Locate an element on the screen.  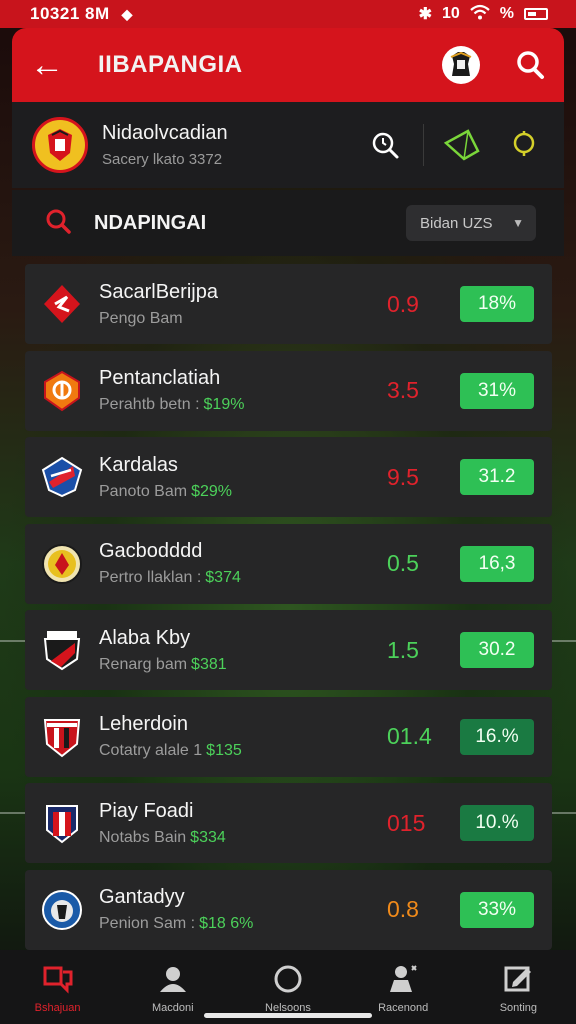
mascot-icon is located at coordinates (461, 63).